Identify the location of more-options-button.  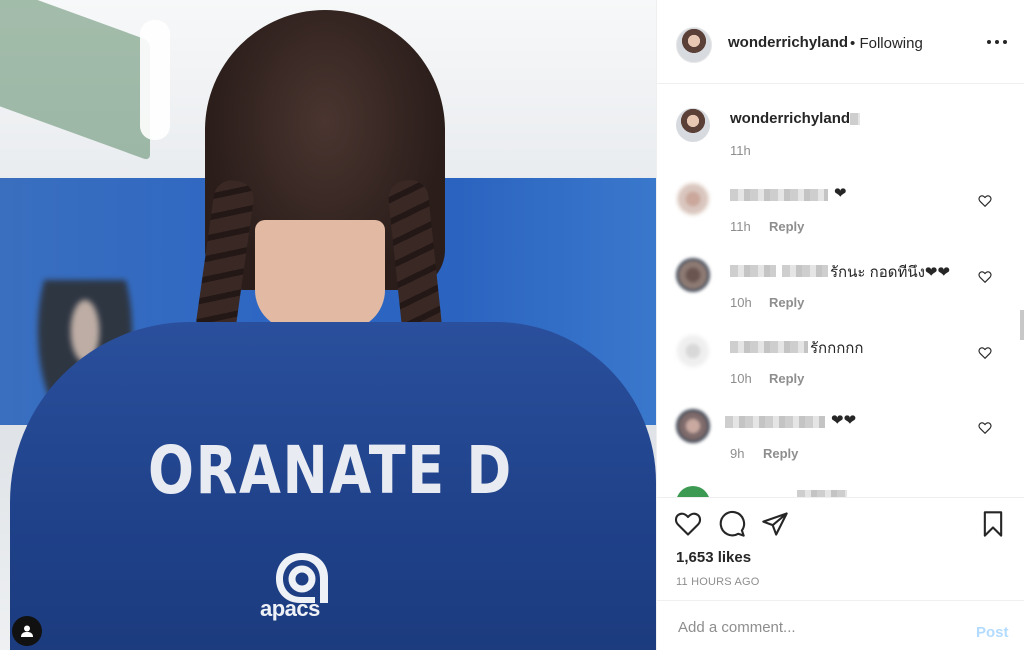
(998, 41).